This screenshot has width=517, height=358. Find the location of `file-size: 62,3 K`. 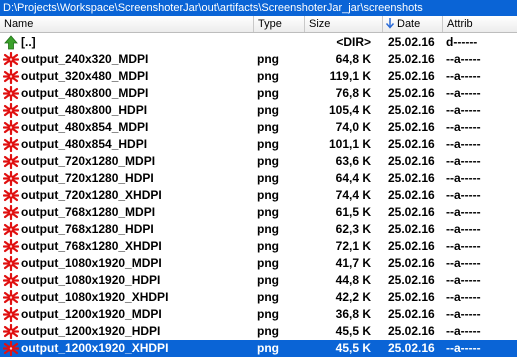

file-size: 62,3 K is located at coordinates (353, 229).